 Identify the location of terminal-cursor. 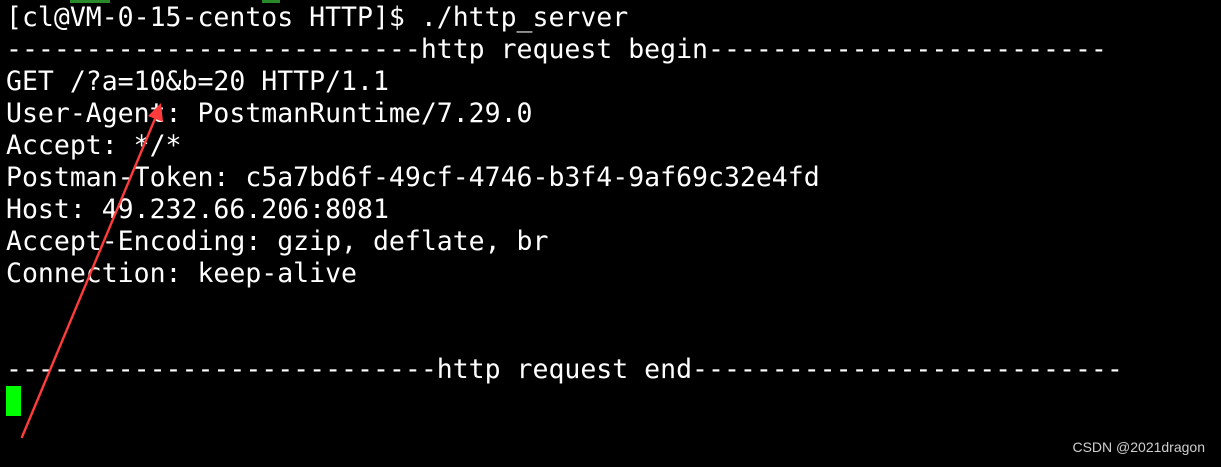
(13, 401).